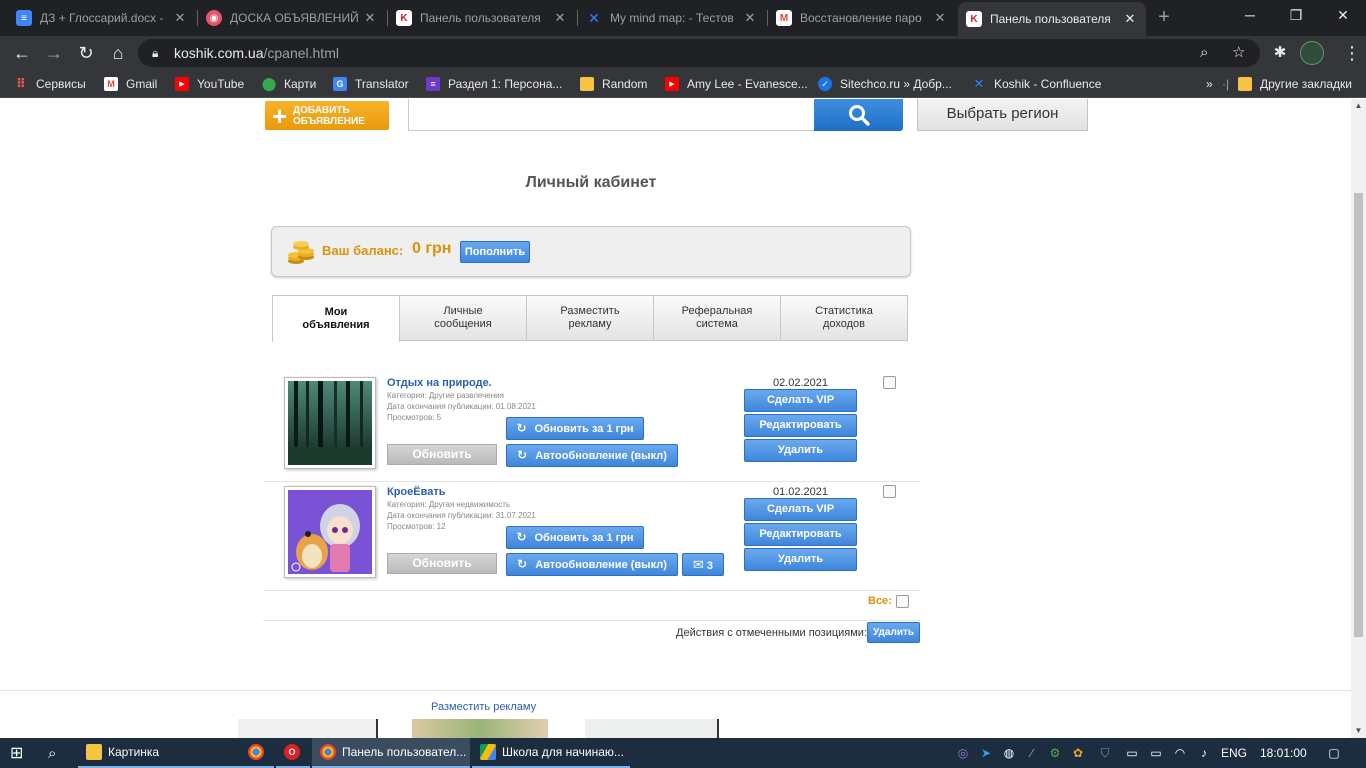  Describe the element at coordinates (986, 753) in the screenshot. I see `telegram-icon: ➤` at that location.